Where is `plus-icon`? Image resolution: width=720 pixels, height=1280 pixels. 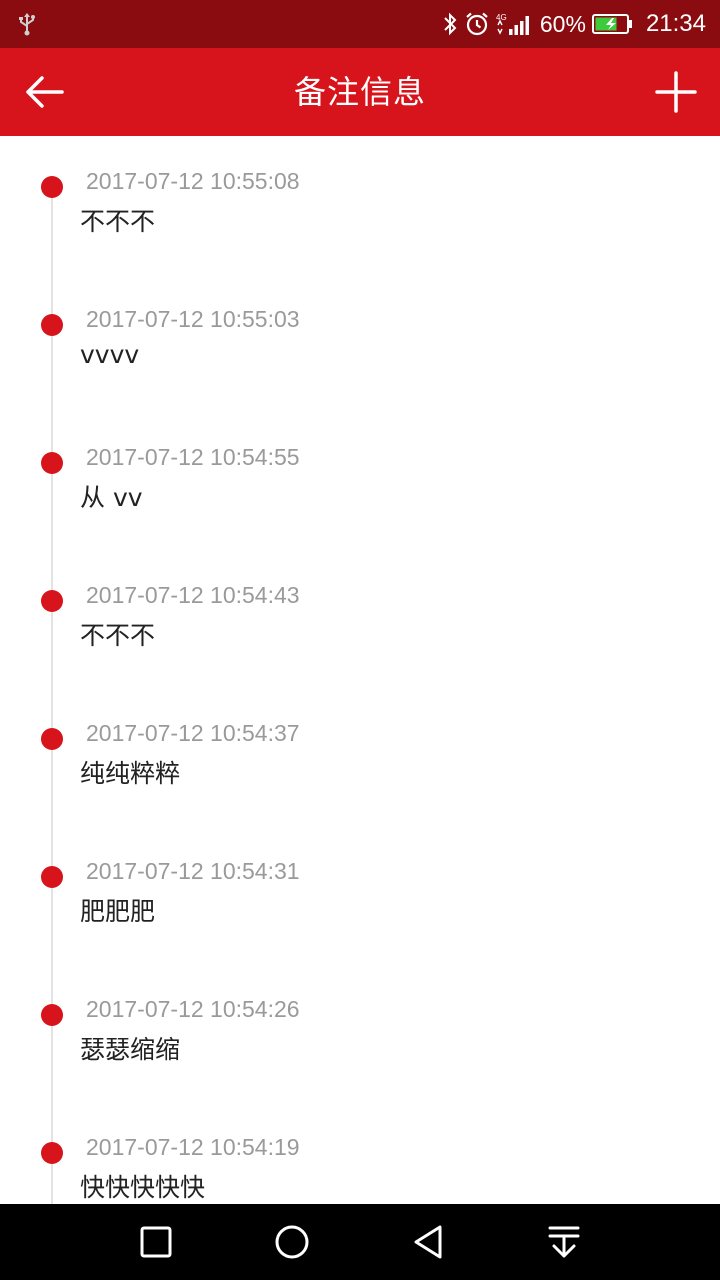 plus-icon is located at coordinates (676, 92).